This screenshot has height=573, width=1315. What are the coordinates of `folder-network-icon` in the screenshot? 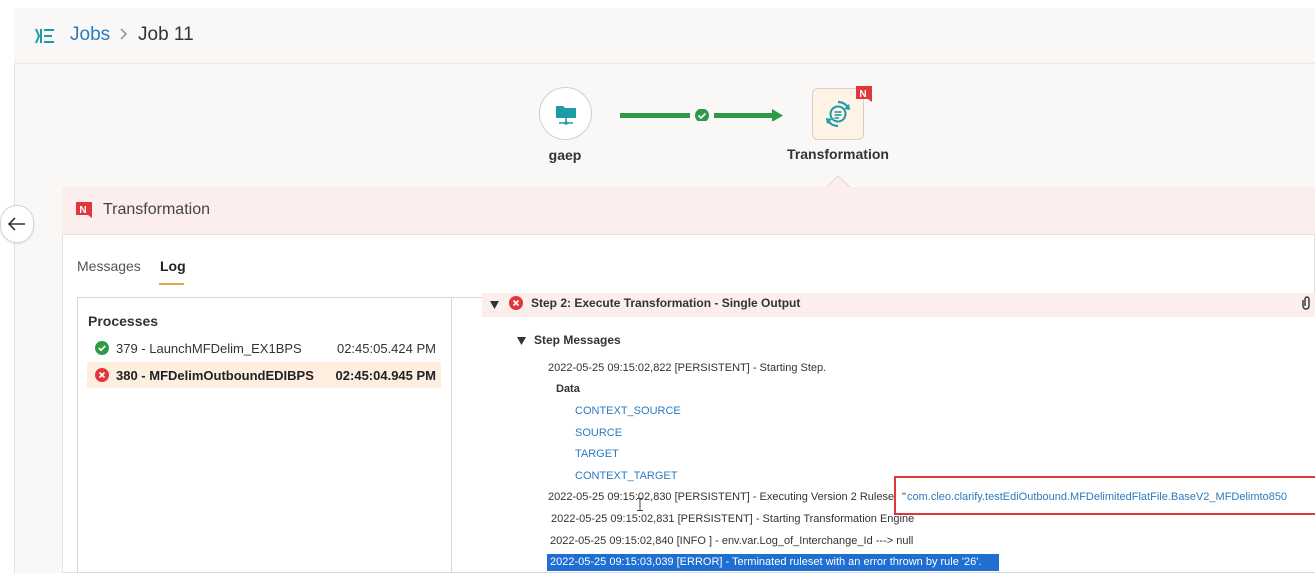 It's located at (565, 115).